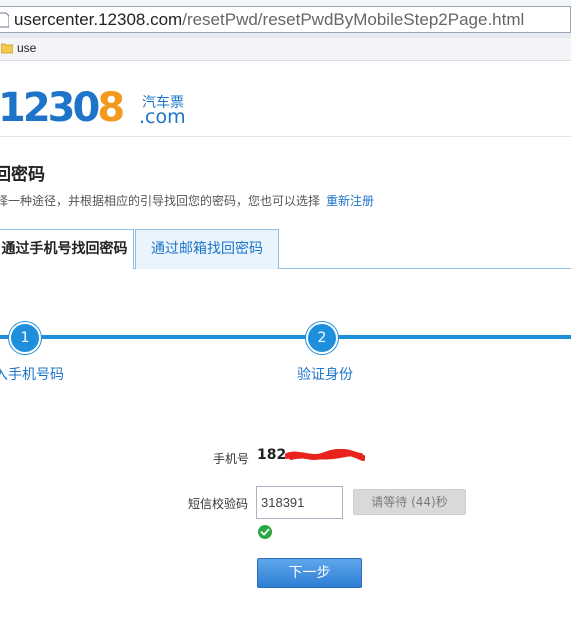 The image size is (571, 626). What do you see at coordinates (309, 573) in the screenshot?
I see `next-step-button: 下一步` at bounding box center [309, 573].